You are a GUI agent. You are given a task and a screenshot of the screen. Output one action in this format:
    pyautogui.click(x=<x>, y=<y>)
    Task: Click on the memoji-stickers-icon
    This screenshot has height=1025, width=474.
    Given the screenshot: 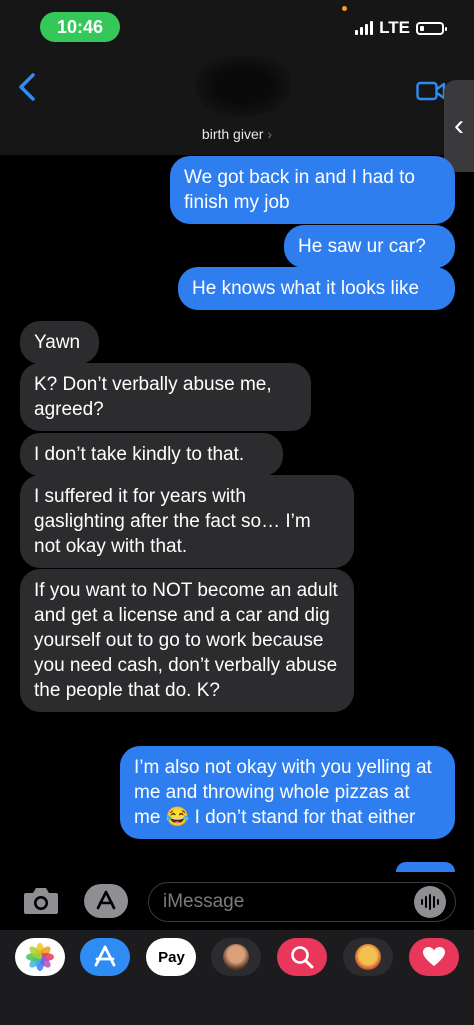 What is the action you would take?
    pyautogui.click(x=368, y=957)
    